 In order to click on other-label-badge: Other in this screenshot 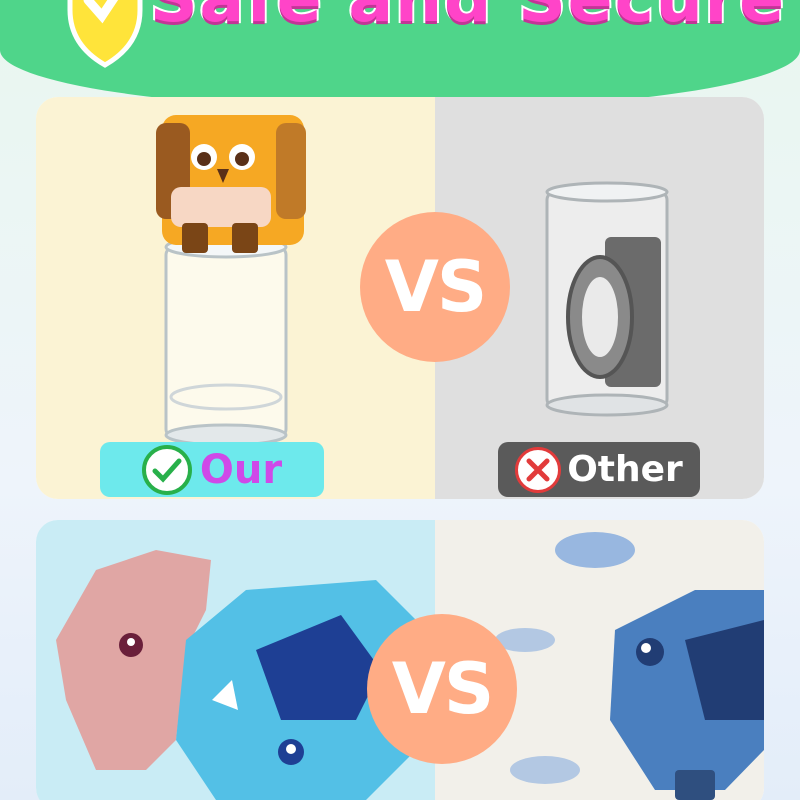, I will do `click(599, 469)`.